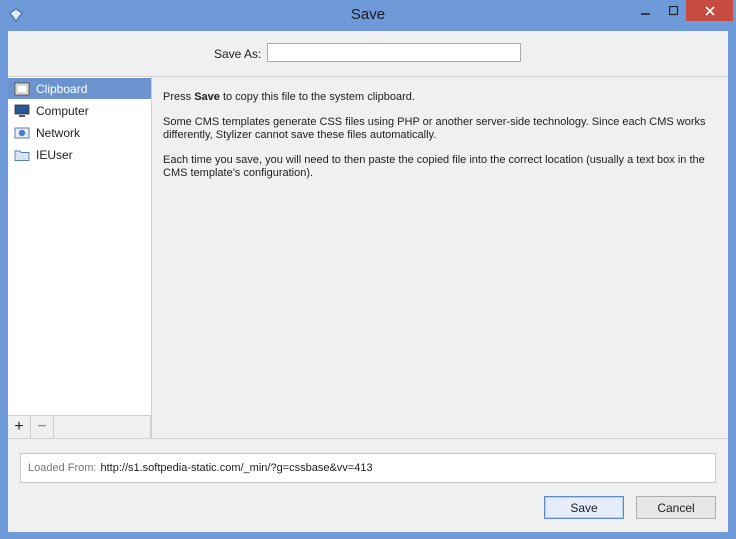 The image size is (736, 539). I want to click on remove-location-button: −, so click(42, 427).